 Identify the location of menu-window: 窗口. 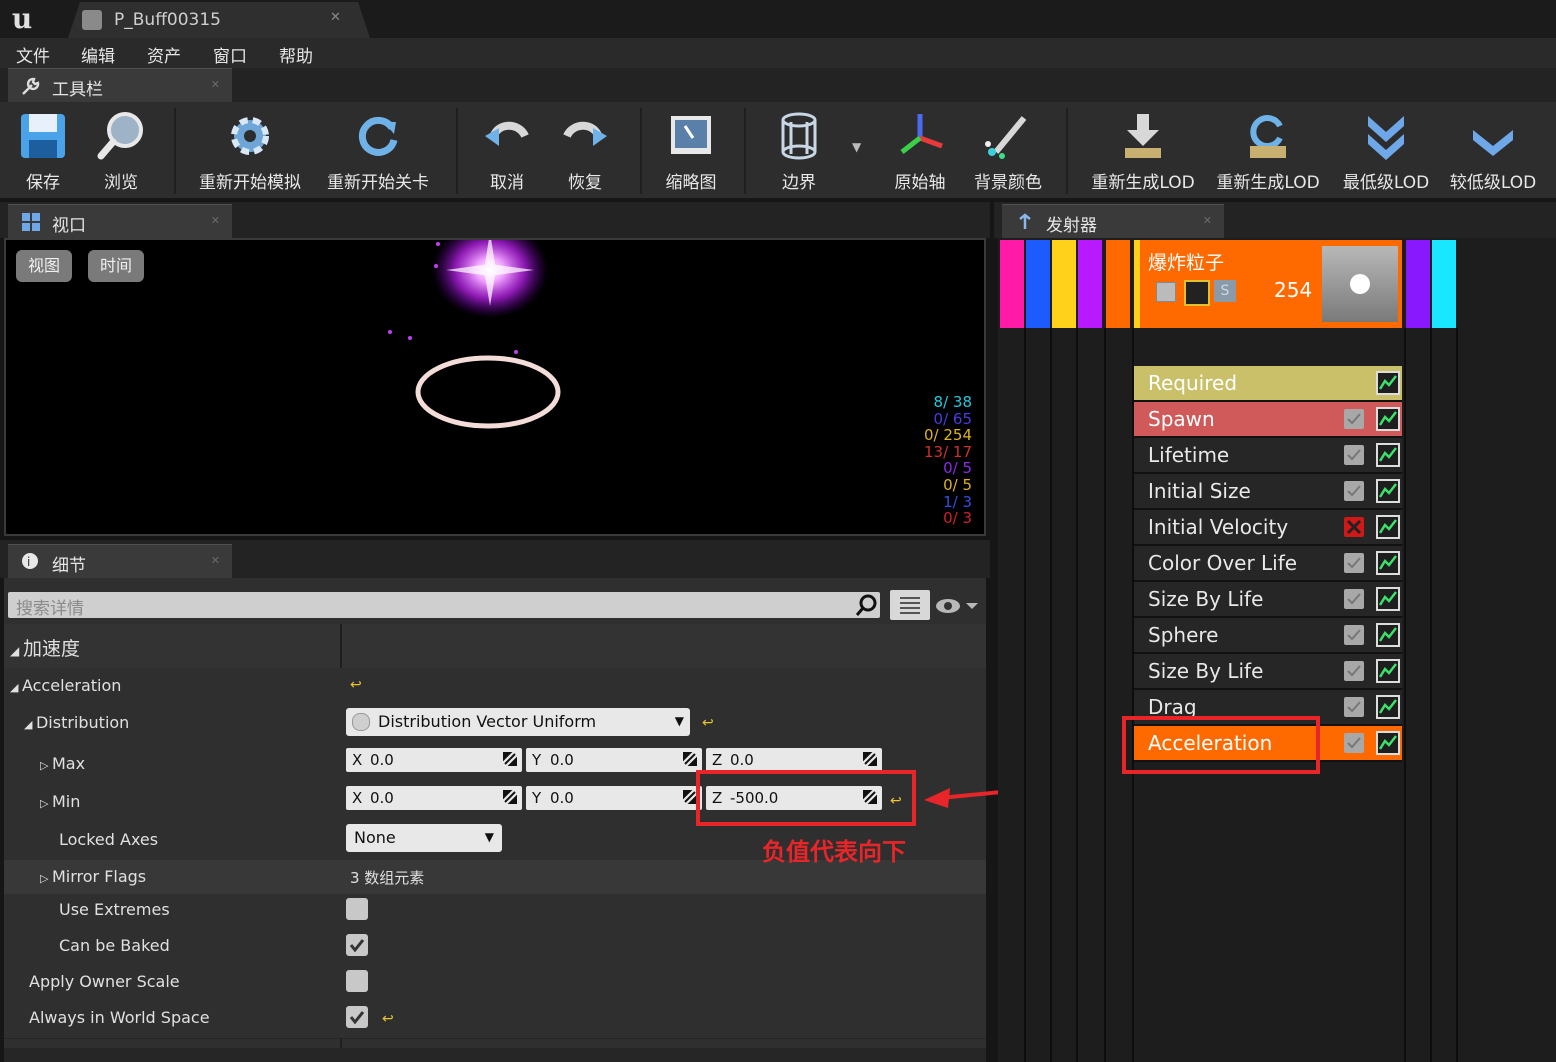
(230, 54).